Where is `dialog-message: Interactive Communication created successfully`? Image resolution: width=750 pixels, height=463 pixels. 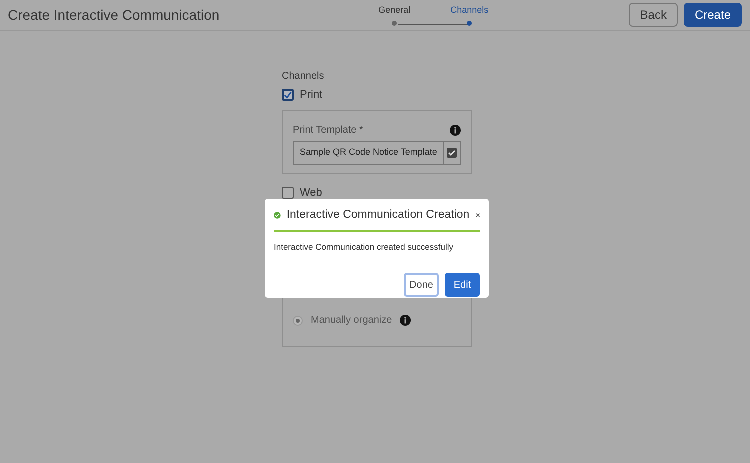
dialog-message: Interactive Communication created successfully is located at coordinates (364, 247).